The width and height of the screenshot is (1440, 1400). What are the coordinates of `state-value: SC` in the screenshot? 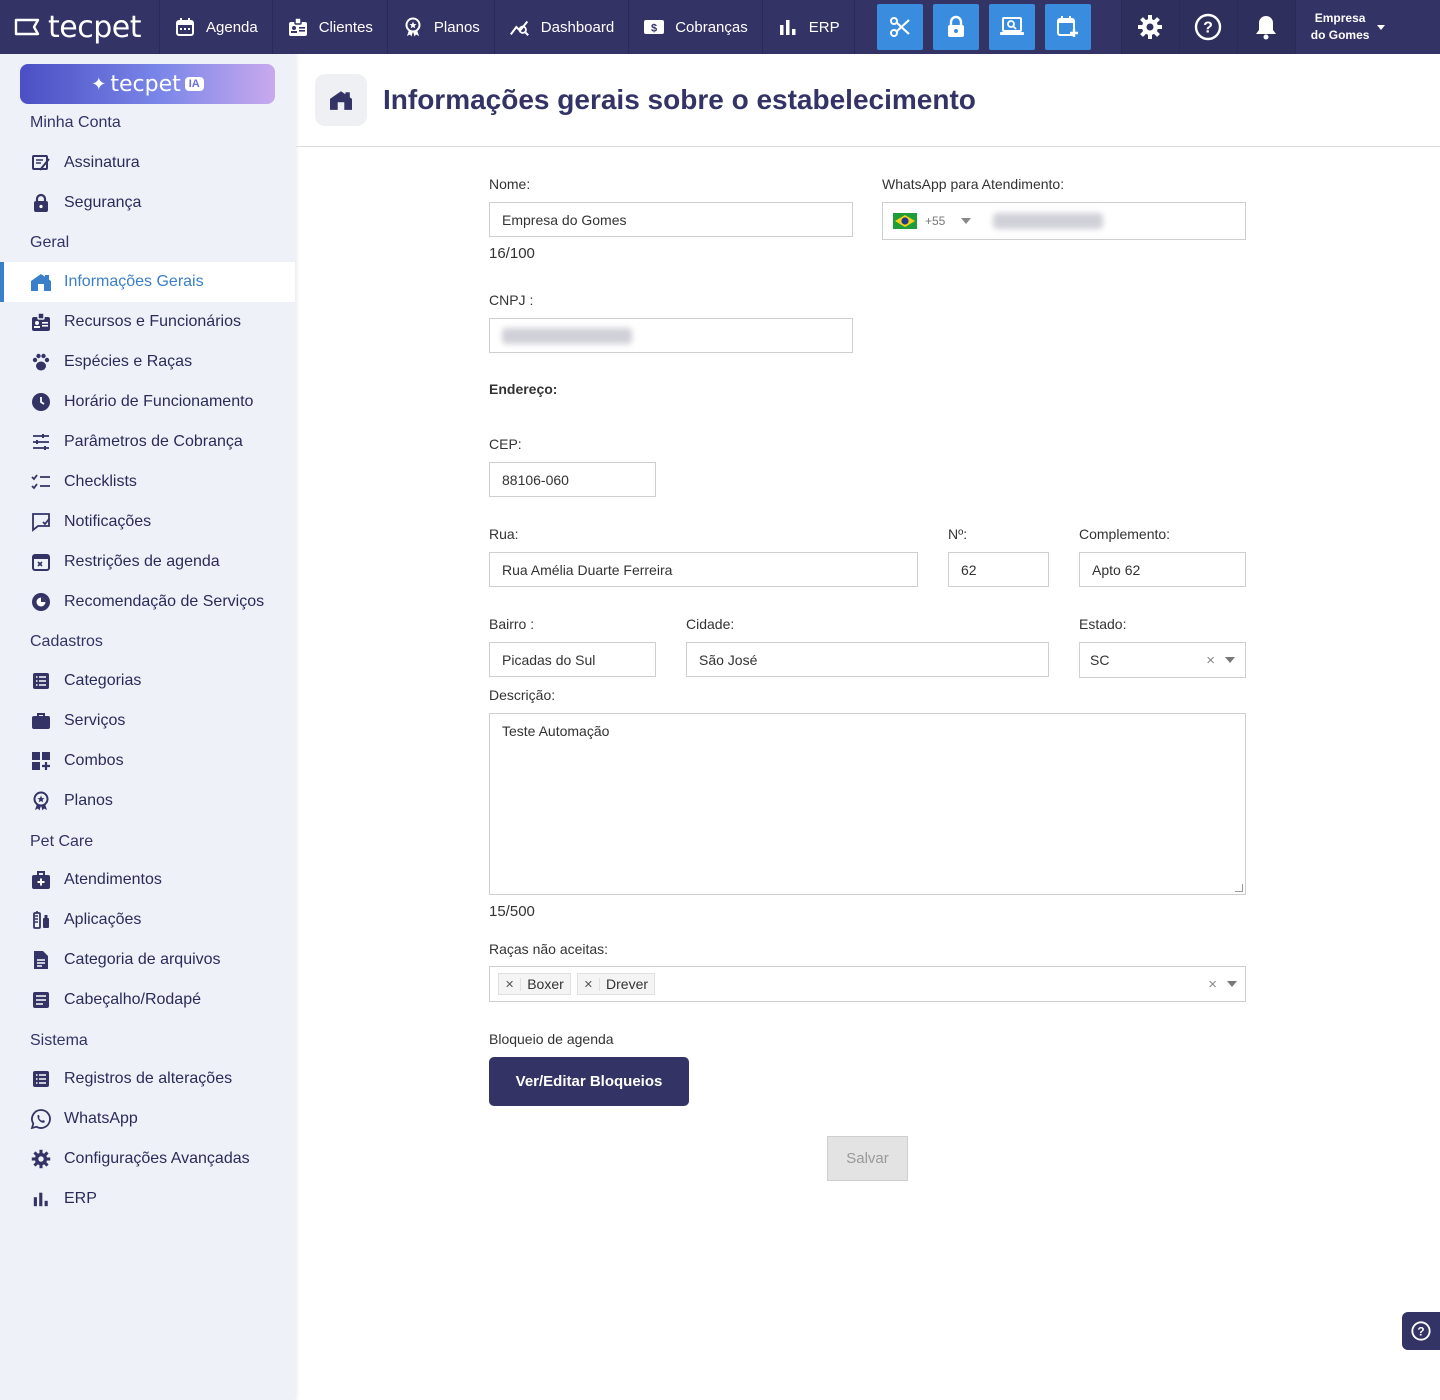 It's located at (1100, 660).